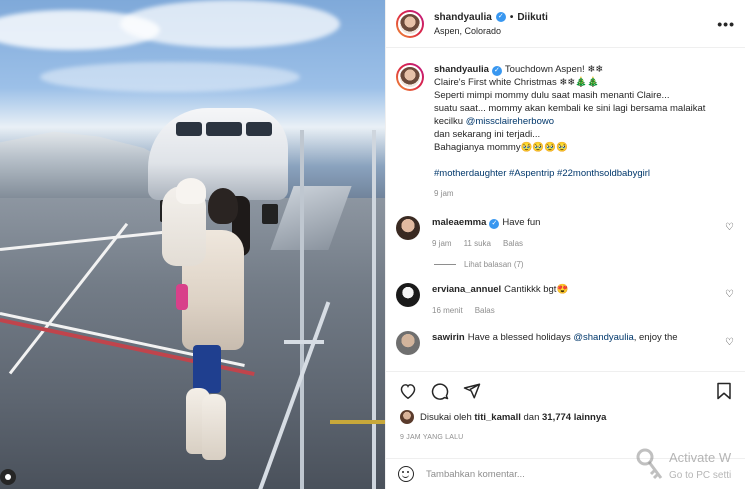 The image size is (745, 489). Describe the element at coordinates (589, 264) in the screenshot. I see `view-replies: Lihat balasan (7)` at that location.